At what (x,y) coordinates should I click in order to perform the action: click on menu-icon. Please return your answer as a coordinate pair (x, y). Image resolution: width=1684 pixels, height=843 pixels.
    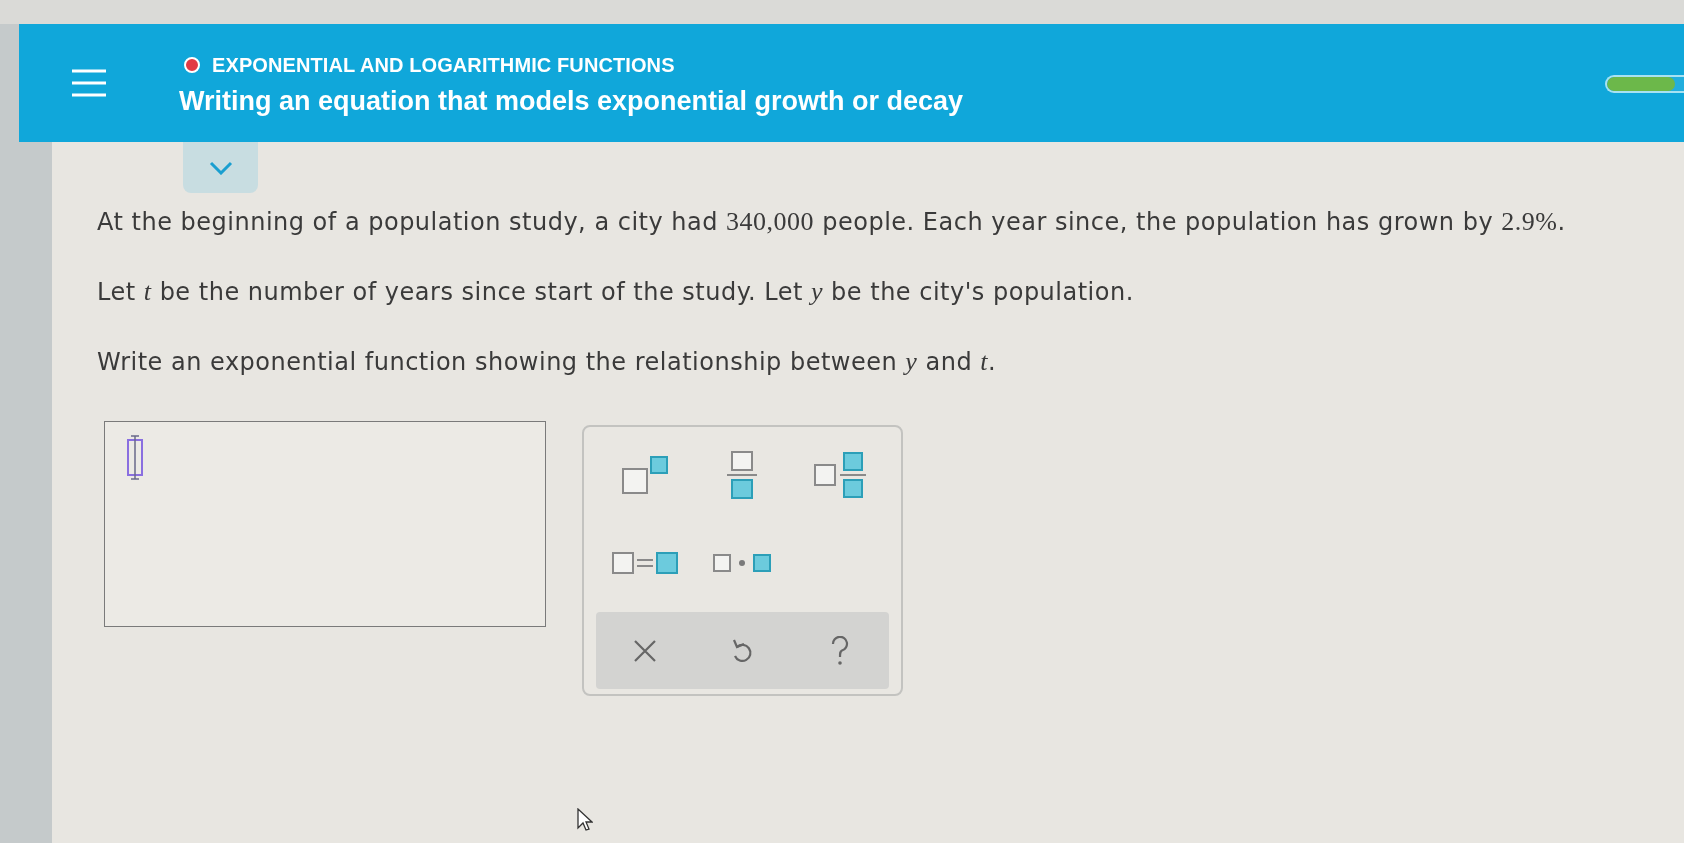
    Looking at the image, I should click on (89, 83).